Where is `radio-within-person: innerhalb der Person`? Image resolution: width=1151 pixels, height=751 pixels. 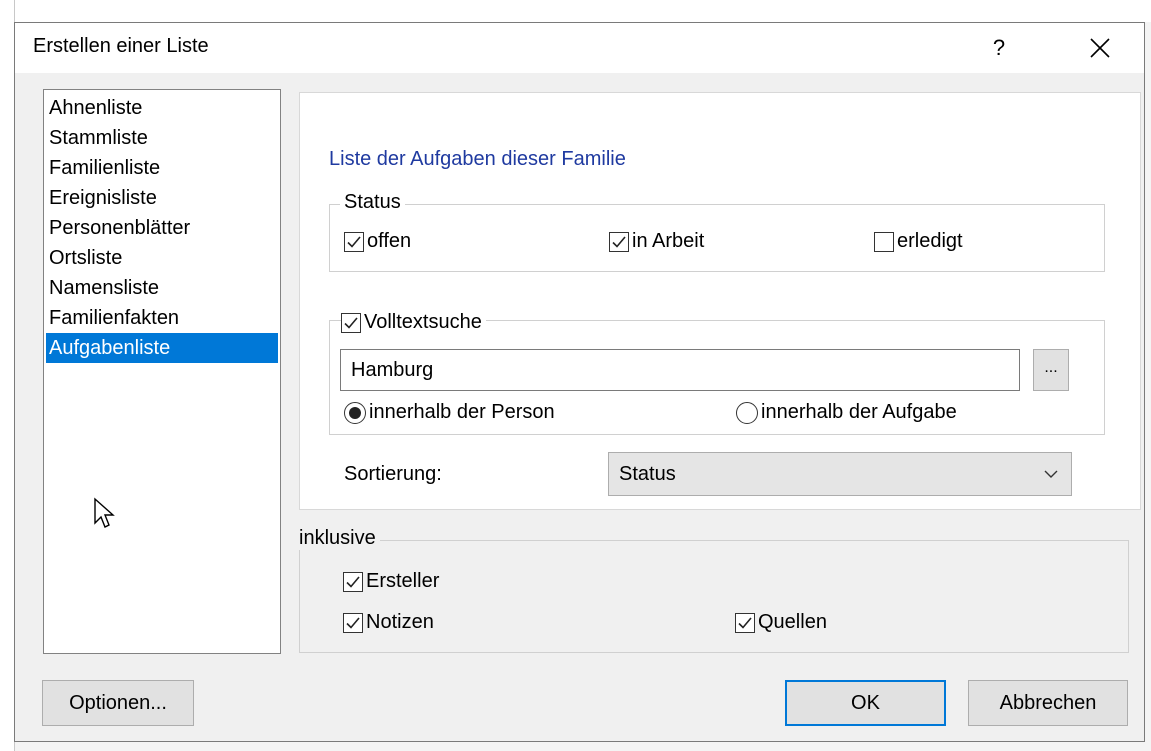
radio-within-person: innerhalb der Person is located at coordinates (449, 412).